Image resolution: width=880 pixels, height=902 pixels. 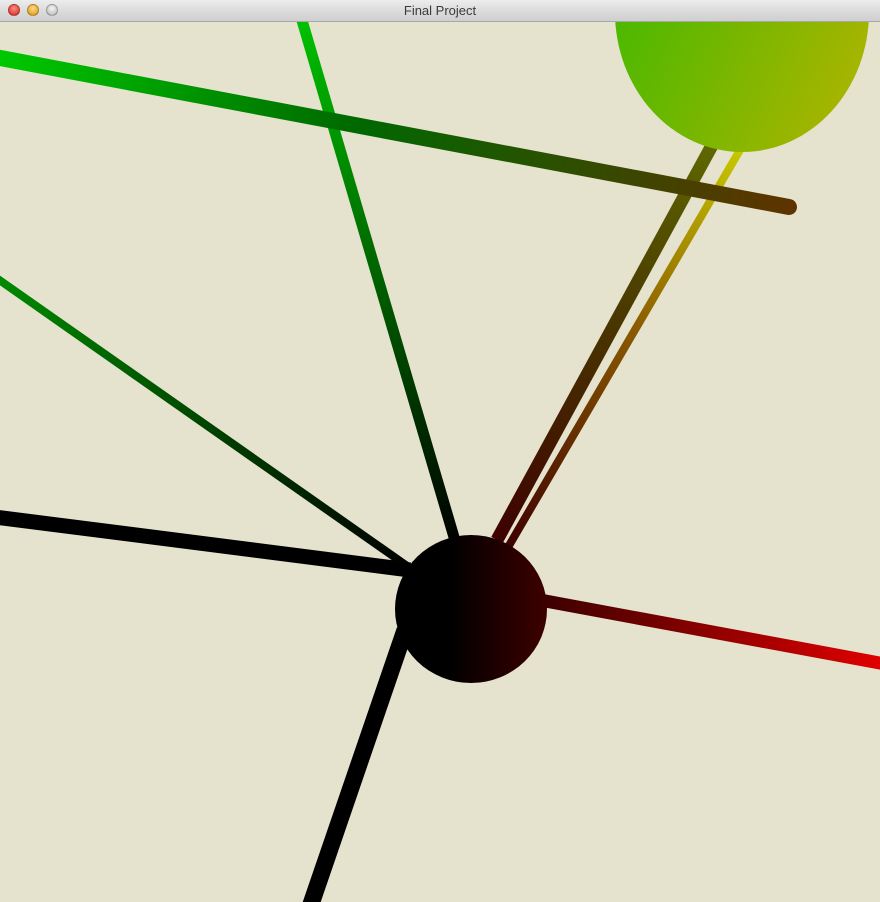 I want to click on title-bar: Final Project, so click(x=440, y=11).